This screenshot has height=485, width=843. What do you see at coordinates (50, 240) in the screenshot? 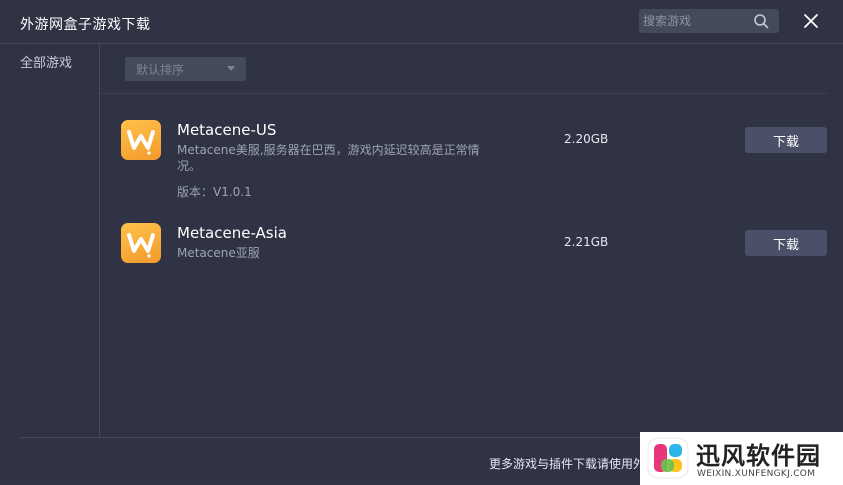
I see `sidebar: 全部游戏` at bounding box center [50, 240].